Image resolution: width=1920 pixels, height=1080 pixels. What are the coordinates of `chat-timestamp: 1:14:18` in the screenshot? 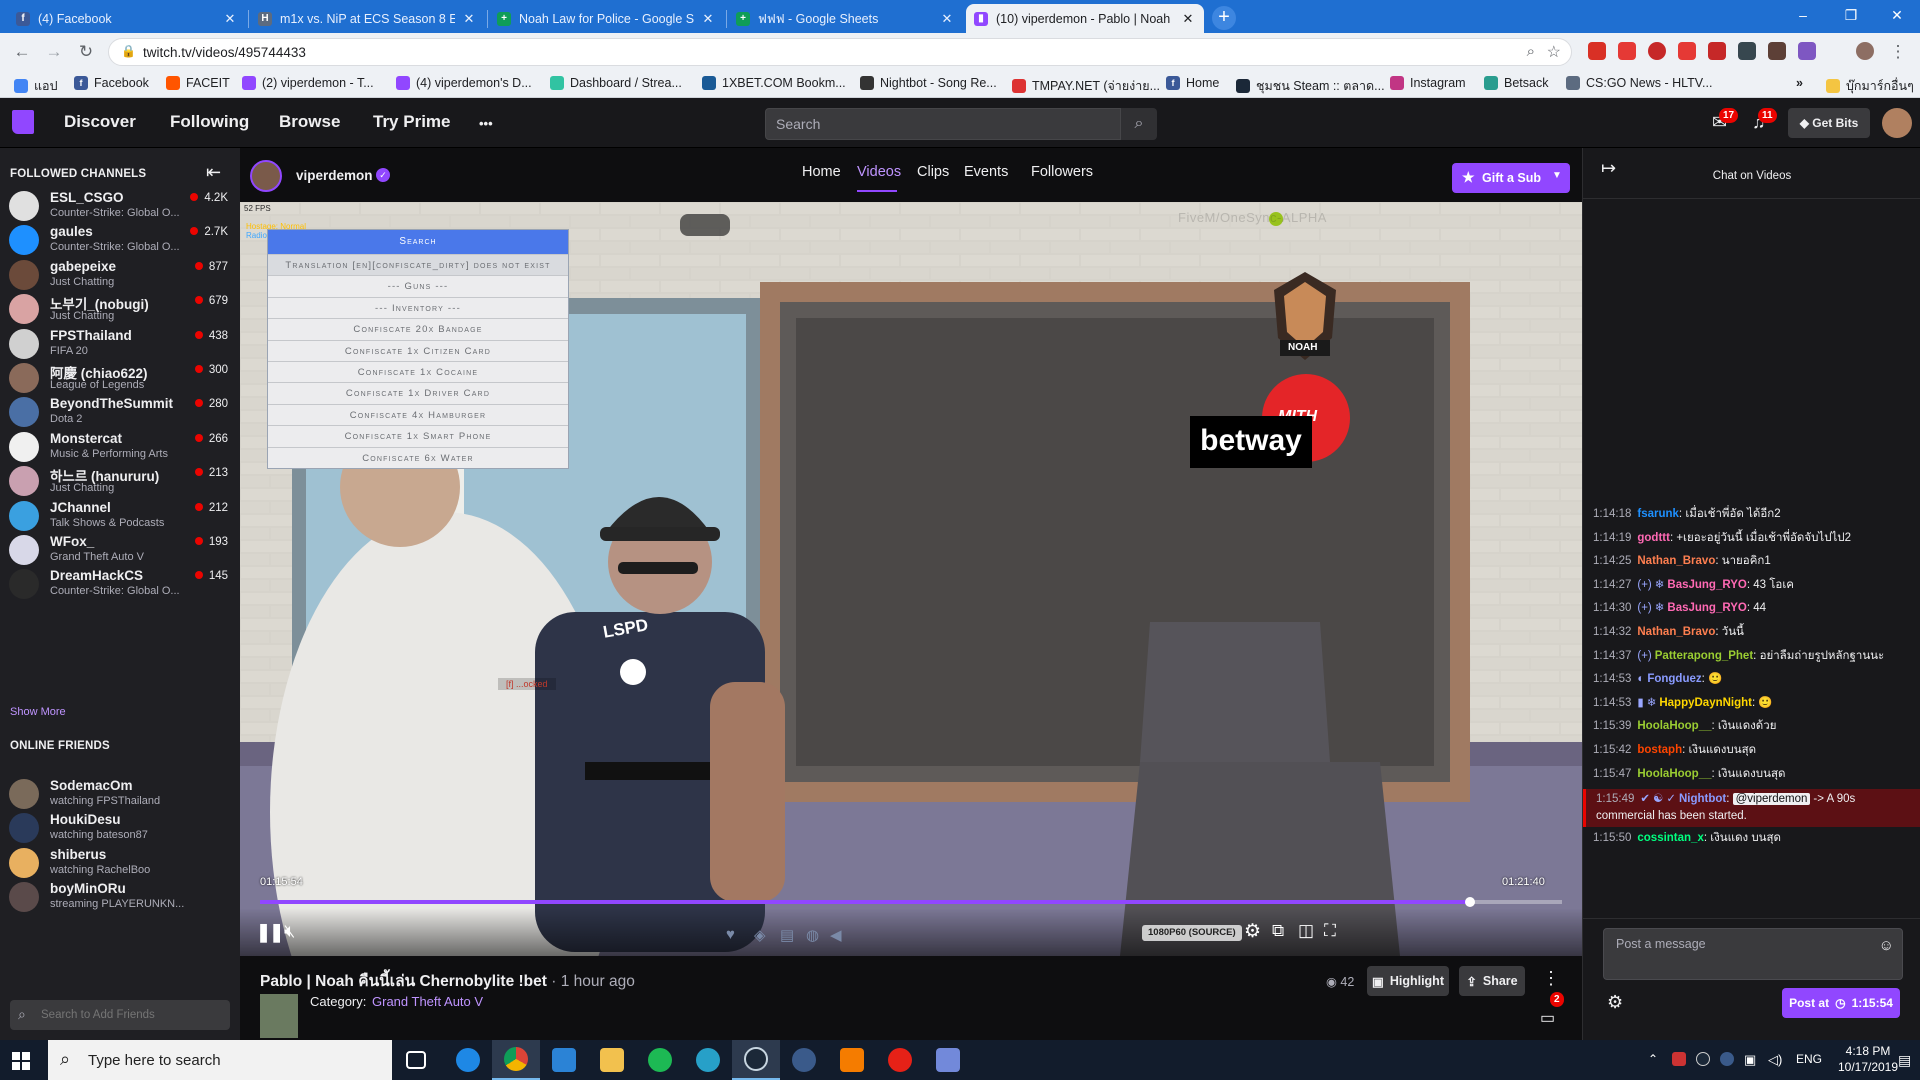 It's located at (1612, 514).